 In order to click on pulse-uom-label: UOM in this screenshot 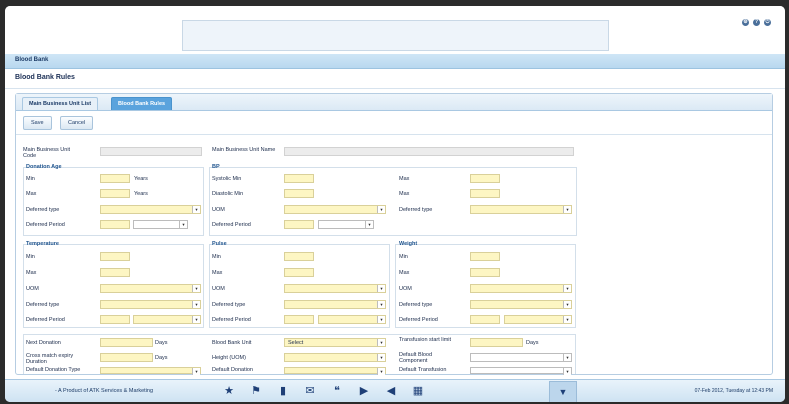, I will do `click(218, 289)`.